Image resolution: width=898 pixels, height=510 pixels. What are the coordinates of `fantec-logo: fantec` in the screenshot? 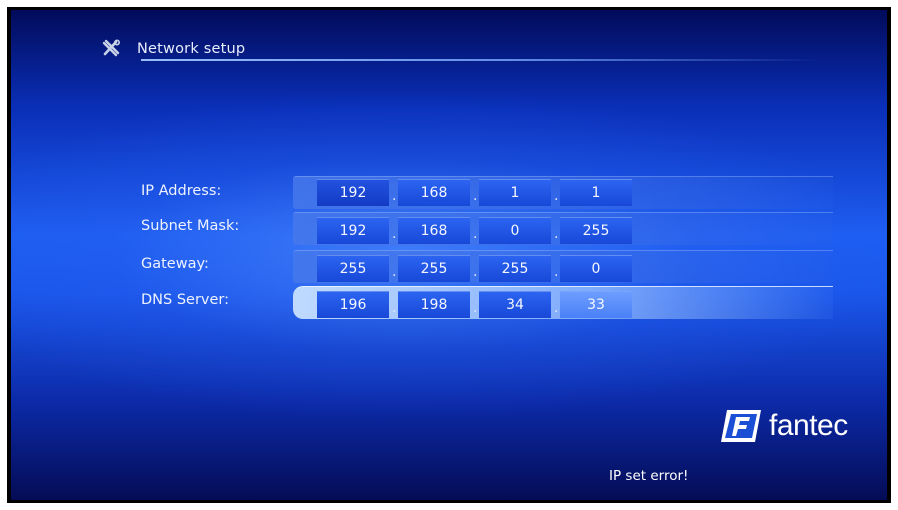 It's located at (783, 426).